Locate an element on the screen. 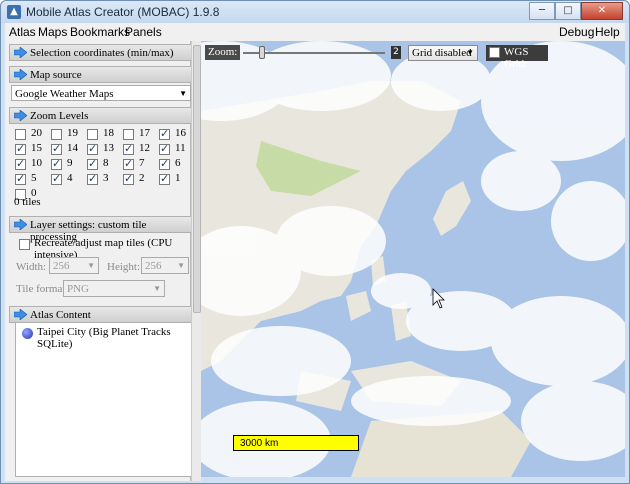 The height and width of the screenshot is (484, 630). scale-bar-label: 3000 km is located at coordinates (259, 443).